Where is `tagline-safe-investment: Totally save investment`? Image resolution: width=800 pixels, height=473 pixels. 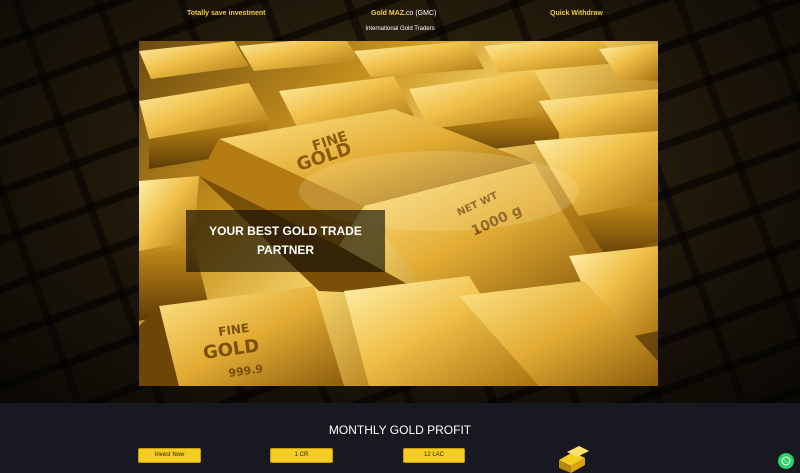 tagline-safe-investment: Totally save investment is located at coordinates (226, 13).